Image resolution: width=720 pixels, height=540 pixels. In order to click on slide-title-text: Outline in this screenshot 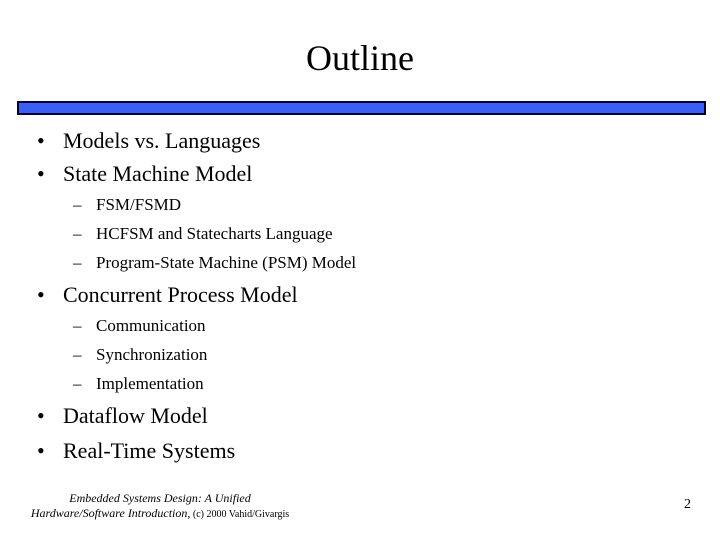, I will do `click(360, 58)`.